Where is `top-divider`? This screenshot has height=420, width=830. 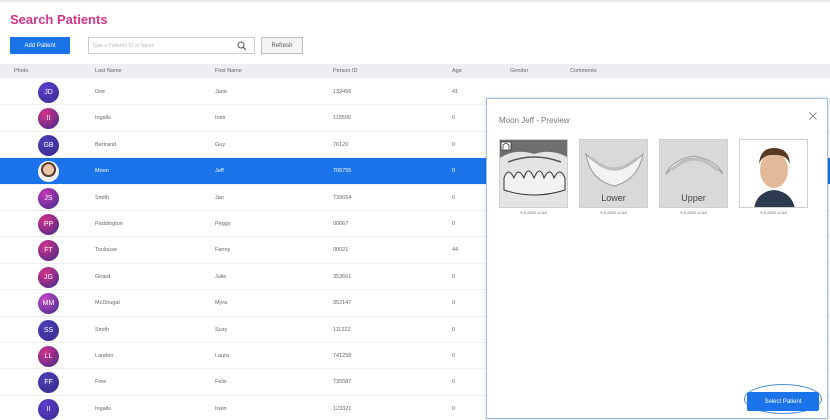
top-divider is located at coordinates (415, 1).